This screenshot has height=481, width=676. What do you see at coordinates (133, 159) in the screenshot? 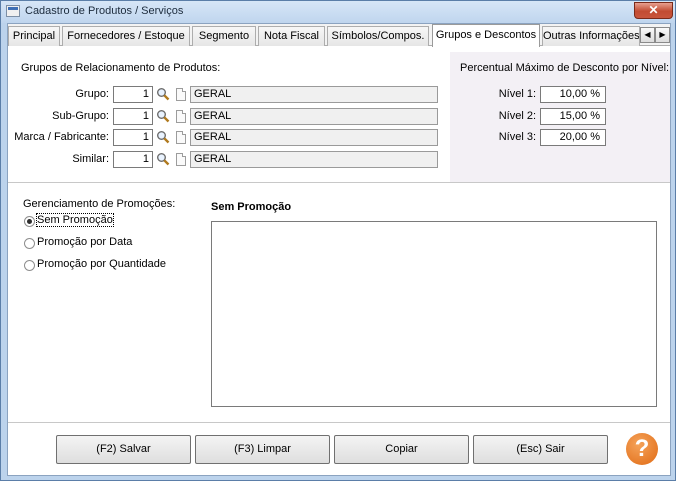
I see `similar-code-input: 1` at bounding box center [133, 159].